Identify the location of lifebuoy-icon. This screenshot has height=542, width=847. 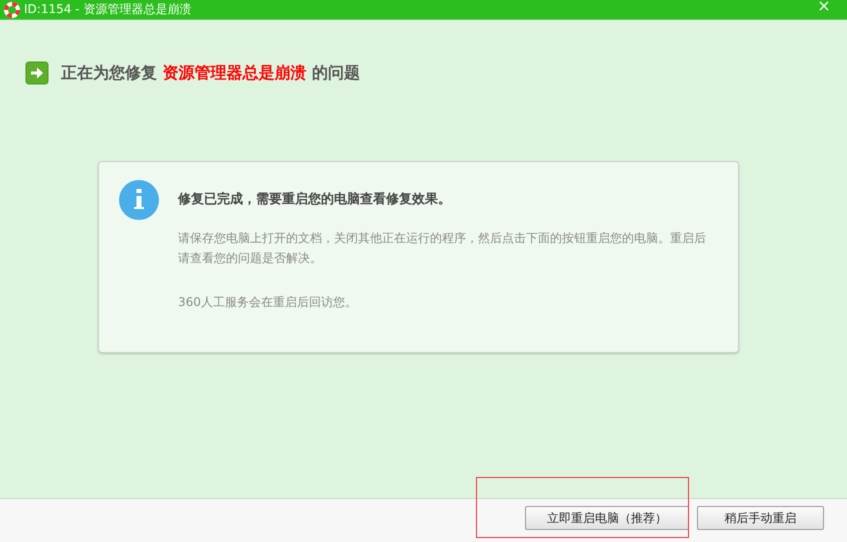
(12, 10).